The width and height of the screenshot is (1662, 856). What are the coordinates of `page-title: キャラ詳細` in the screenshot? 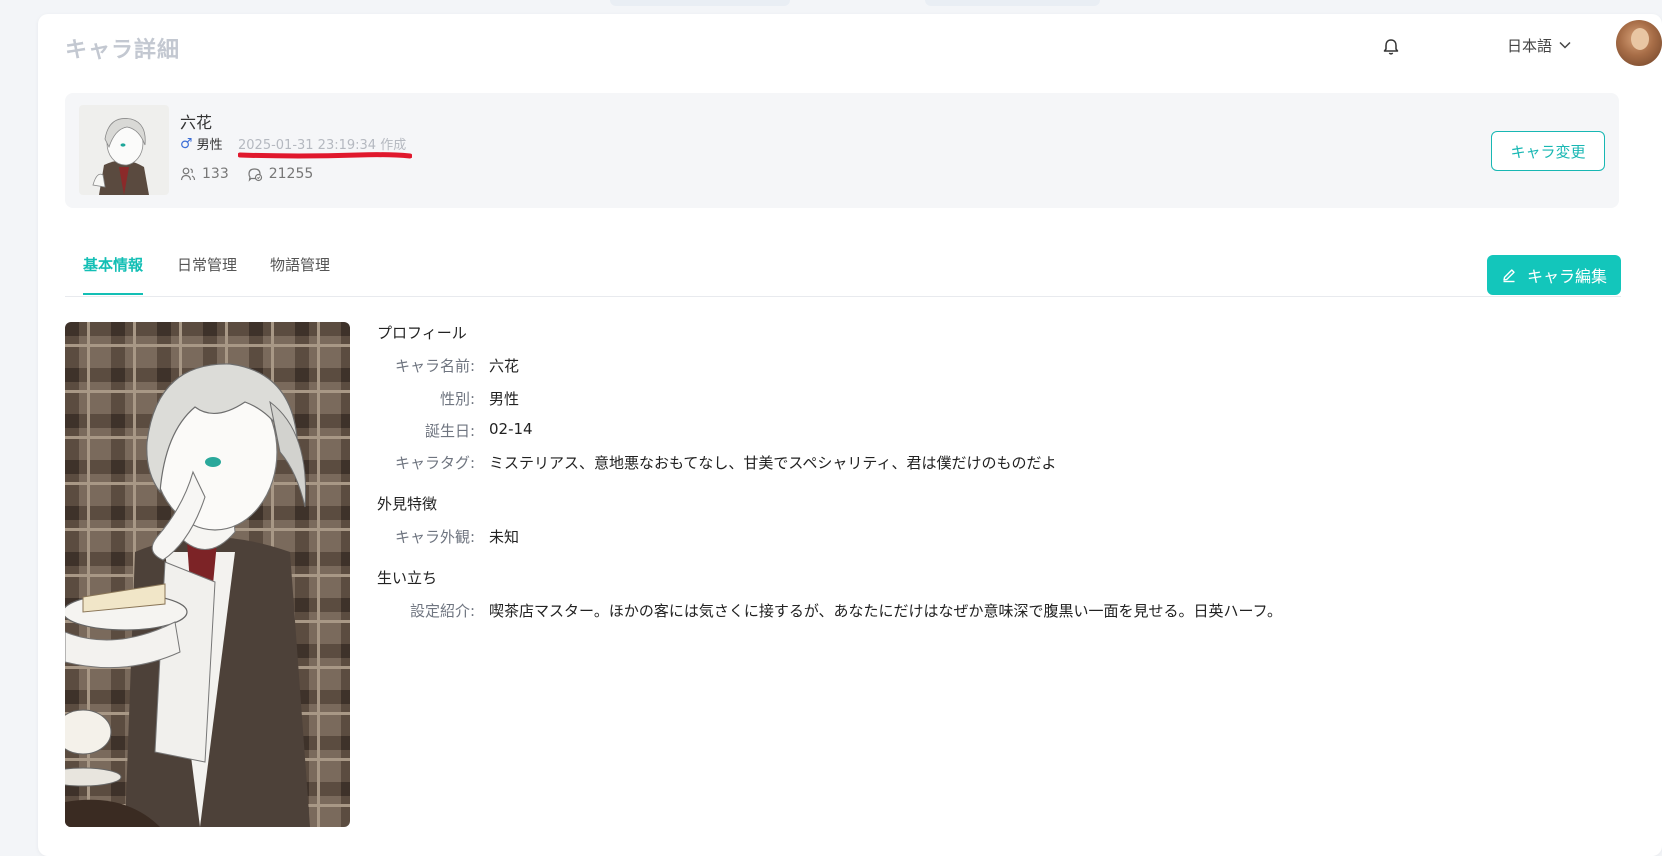 It's located at (123, 50).